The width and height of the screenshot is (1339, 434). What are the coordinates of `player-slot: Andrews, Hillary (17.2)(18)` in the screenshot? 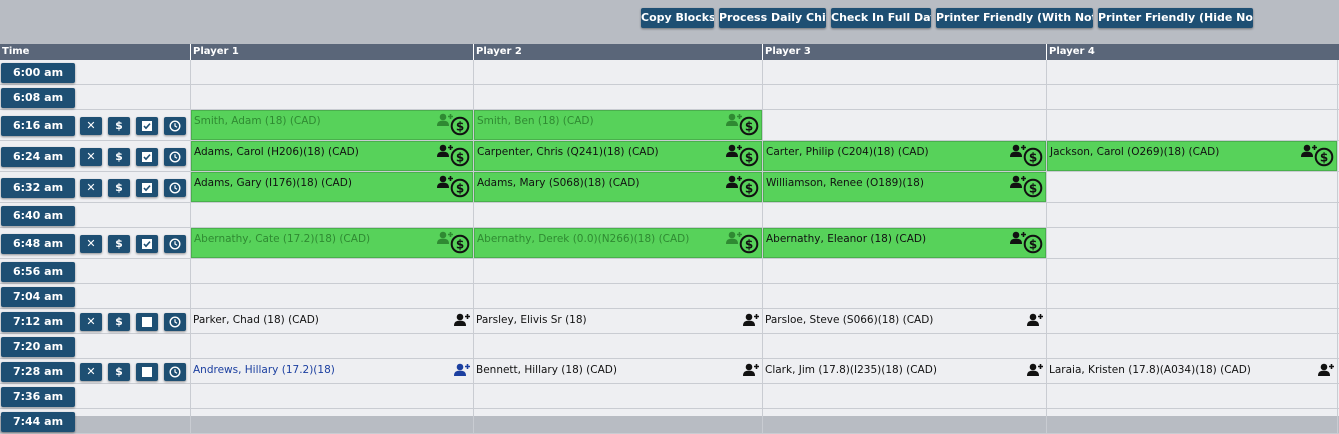 It's located at (332, 371).